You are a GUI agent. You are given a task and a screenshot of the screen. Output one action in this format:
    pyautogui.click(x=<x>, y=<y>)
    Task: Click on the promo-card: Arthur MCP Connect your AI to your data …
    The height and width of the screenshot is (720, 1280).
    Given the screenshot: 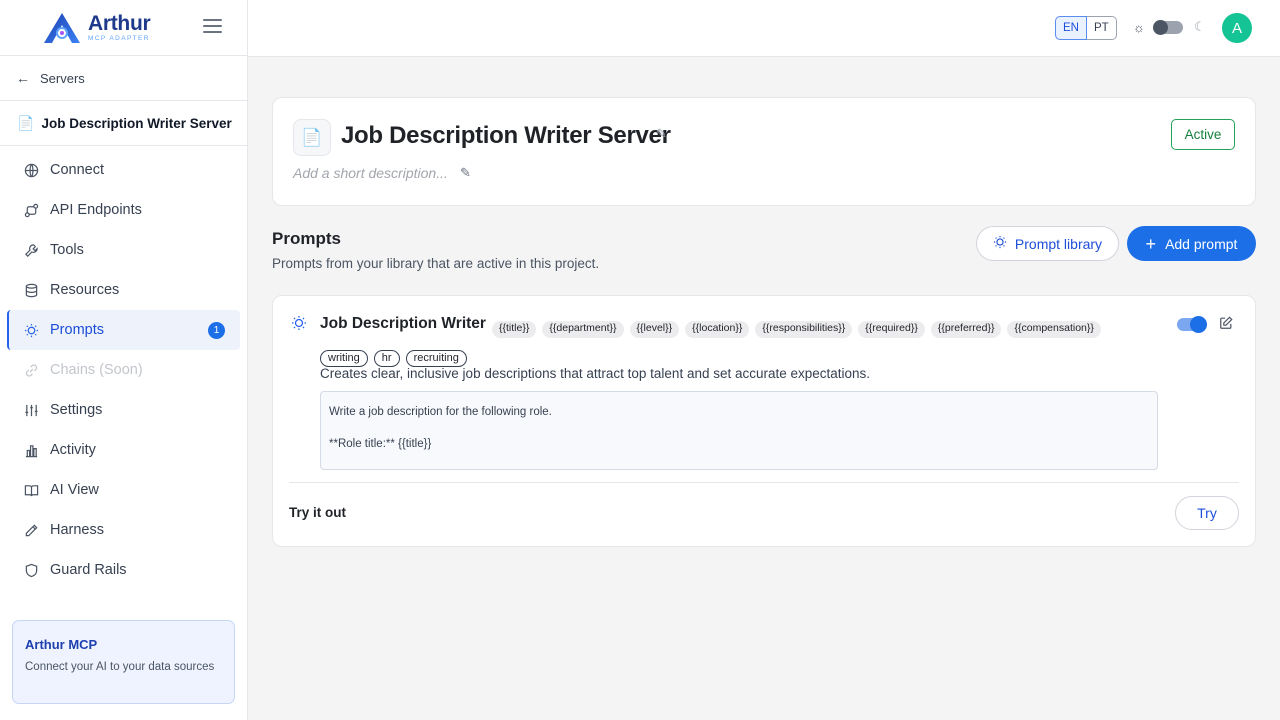 What is the action you would take?
    pyautogui.click(x=123, y=662)
    